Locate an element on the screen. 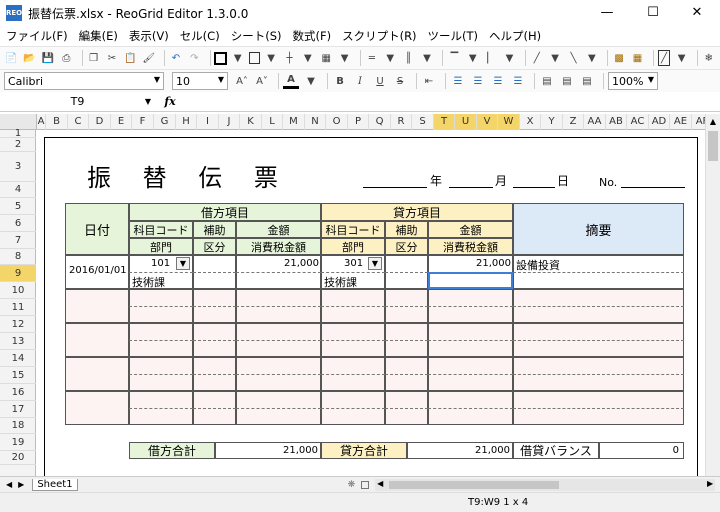 This screenshot has width=720, height=512. menu-help: ヘルプ(H) is located at coordinates (515, 36).